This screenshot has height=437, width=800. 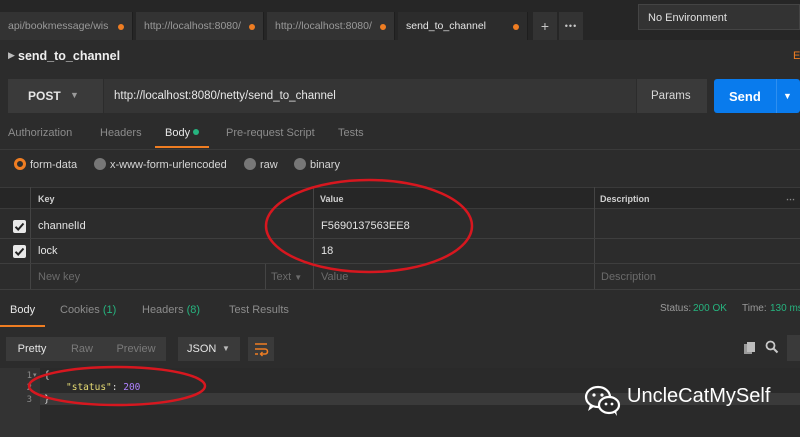 I want to click on radio-binary, so click(x=300, y=164).